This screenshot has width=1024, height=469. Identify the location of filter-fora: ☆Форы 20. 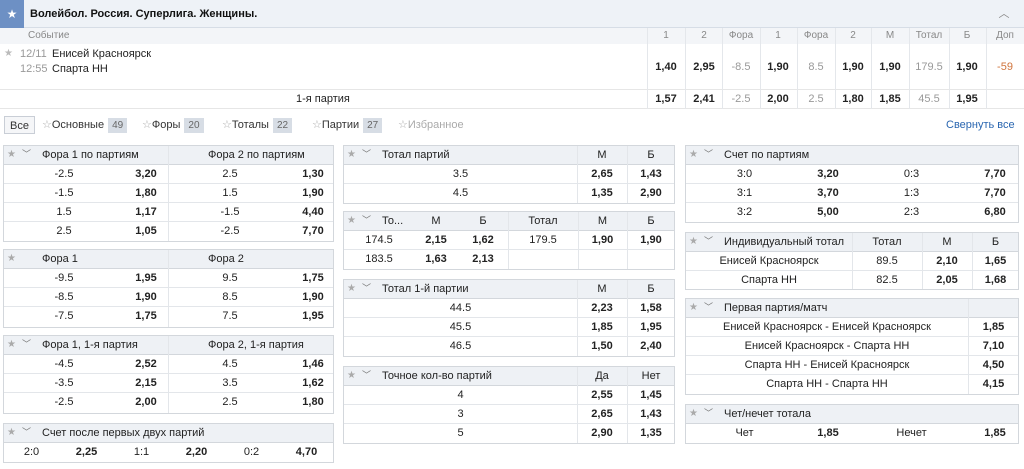
(173, 125).